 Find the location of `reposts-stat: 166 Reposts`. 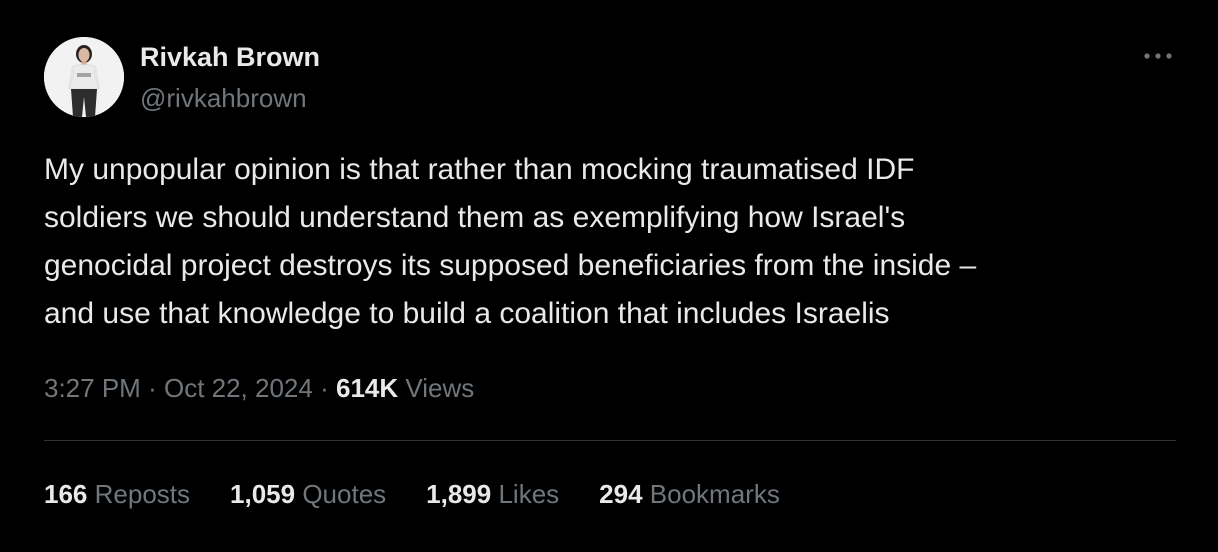

reposts-stat: 166 Reposts is located at coordinates (117, 494).